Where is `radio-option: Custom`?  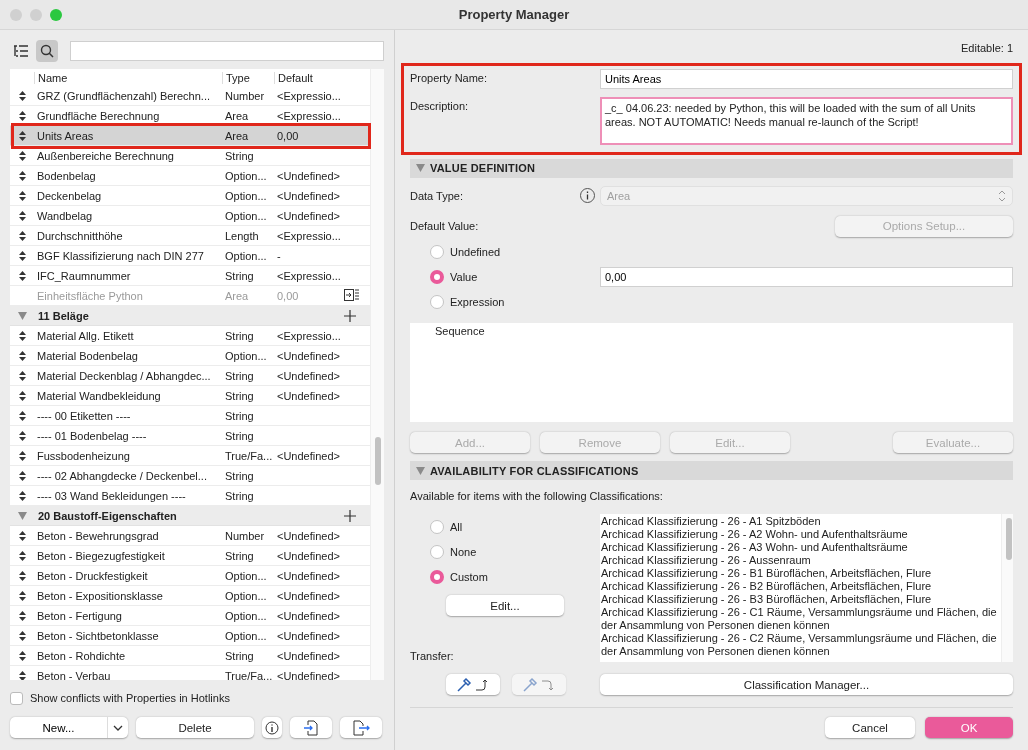 radio-option: Custom is located at coordinates (505, 576).